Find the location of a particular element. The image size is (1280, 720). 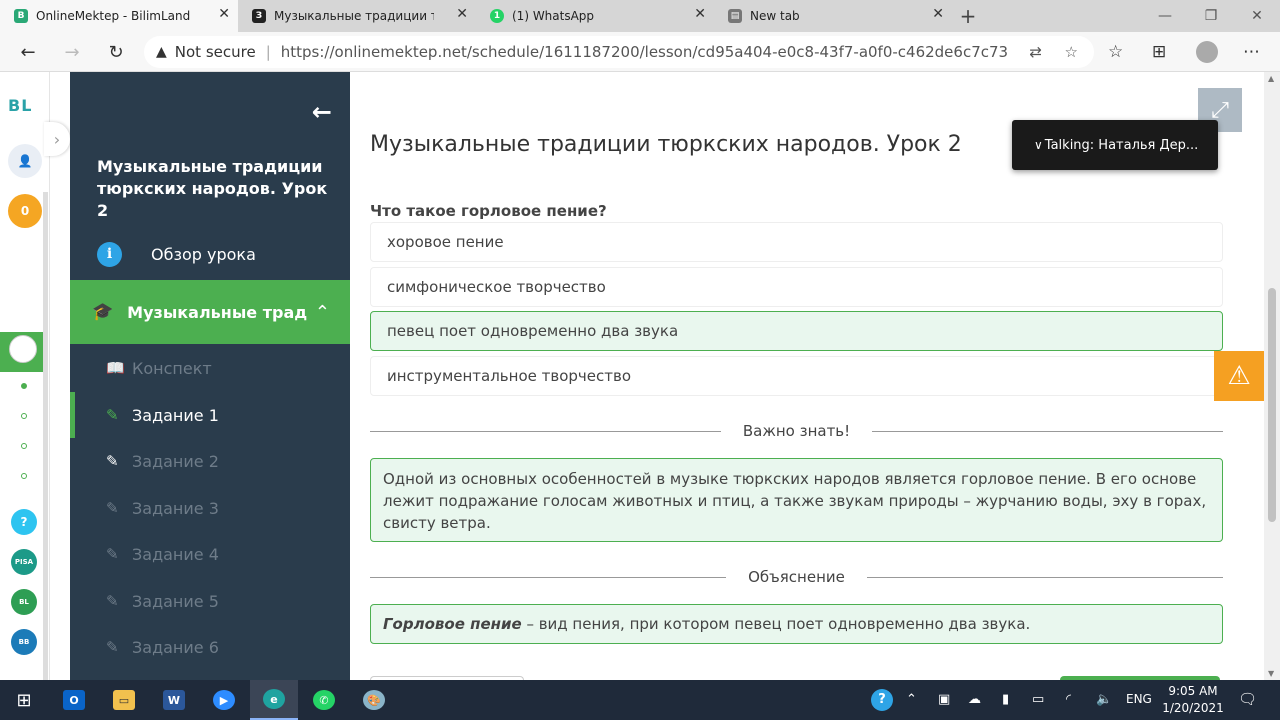

onedrive-icon: ☁ is located at coordinates (974, 699).